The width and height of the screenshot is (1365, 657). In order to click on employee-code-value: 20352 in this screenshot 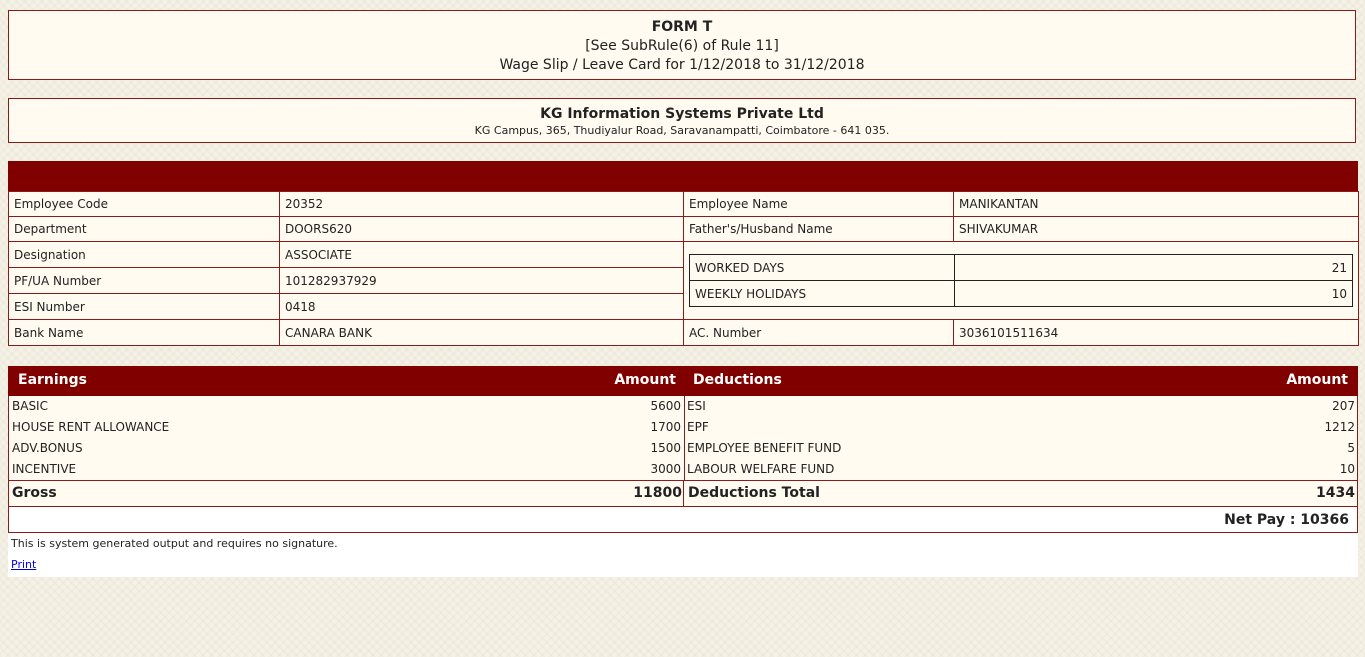, I will do `click(481, 204)`.